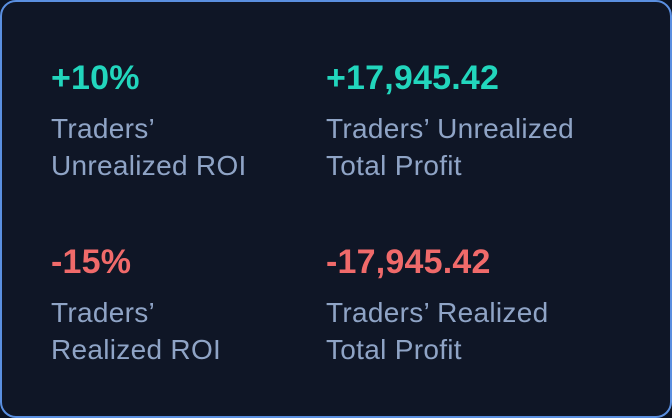 This screenshot has height=418, width=672. Describe the element at coordinates (413, 78) in the screenshot. I see `unrealized-profit-value: +17,945.42` at that location.